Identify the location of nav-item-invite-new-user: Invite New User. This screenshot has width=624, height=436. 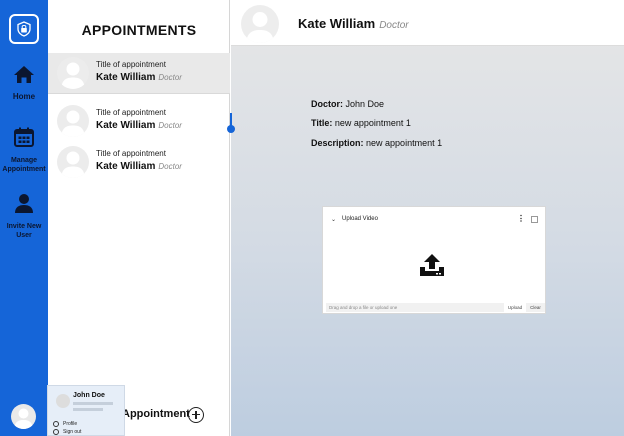
(24, 216).